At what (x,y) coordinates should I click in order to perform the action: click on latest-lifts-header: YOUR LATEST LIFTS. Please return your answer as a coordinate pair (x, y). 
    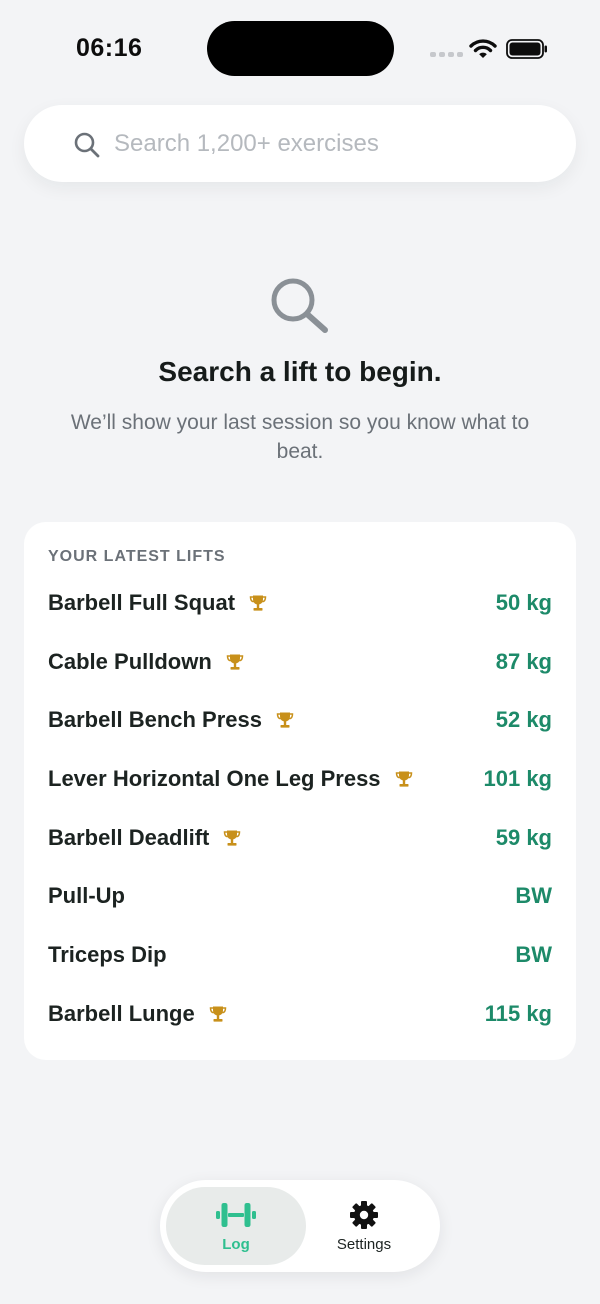
    Looking at the image, I should click on (137, 556).